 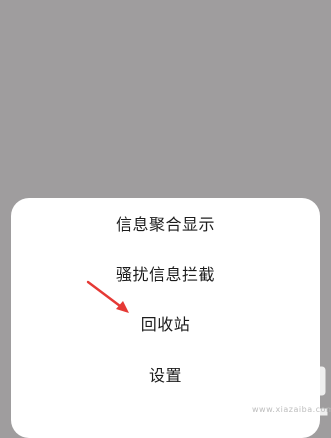 I want to click on menu-item-info-aggregate: 信息聚合显示, so click(x=165, y=223).